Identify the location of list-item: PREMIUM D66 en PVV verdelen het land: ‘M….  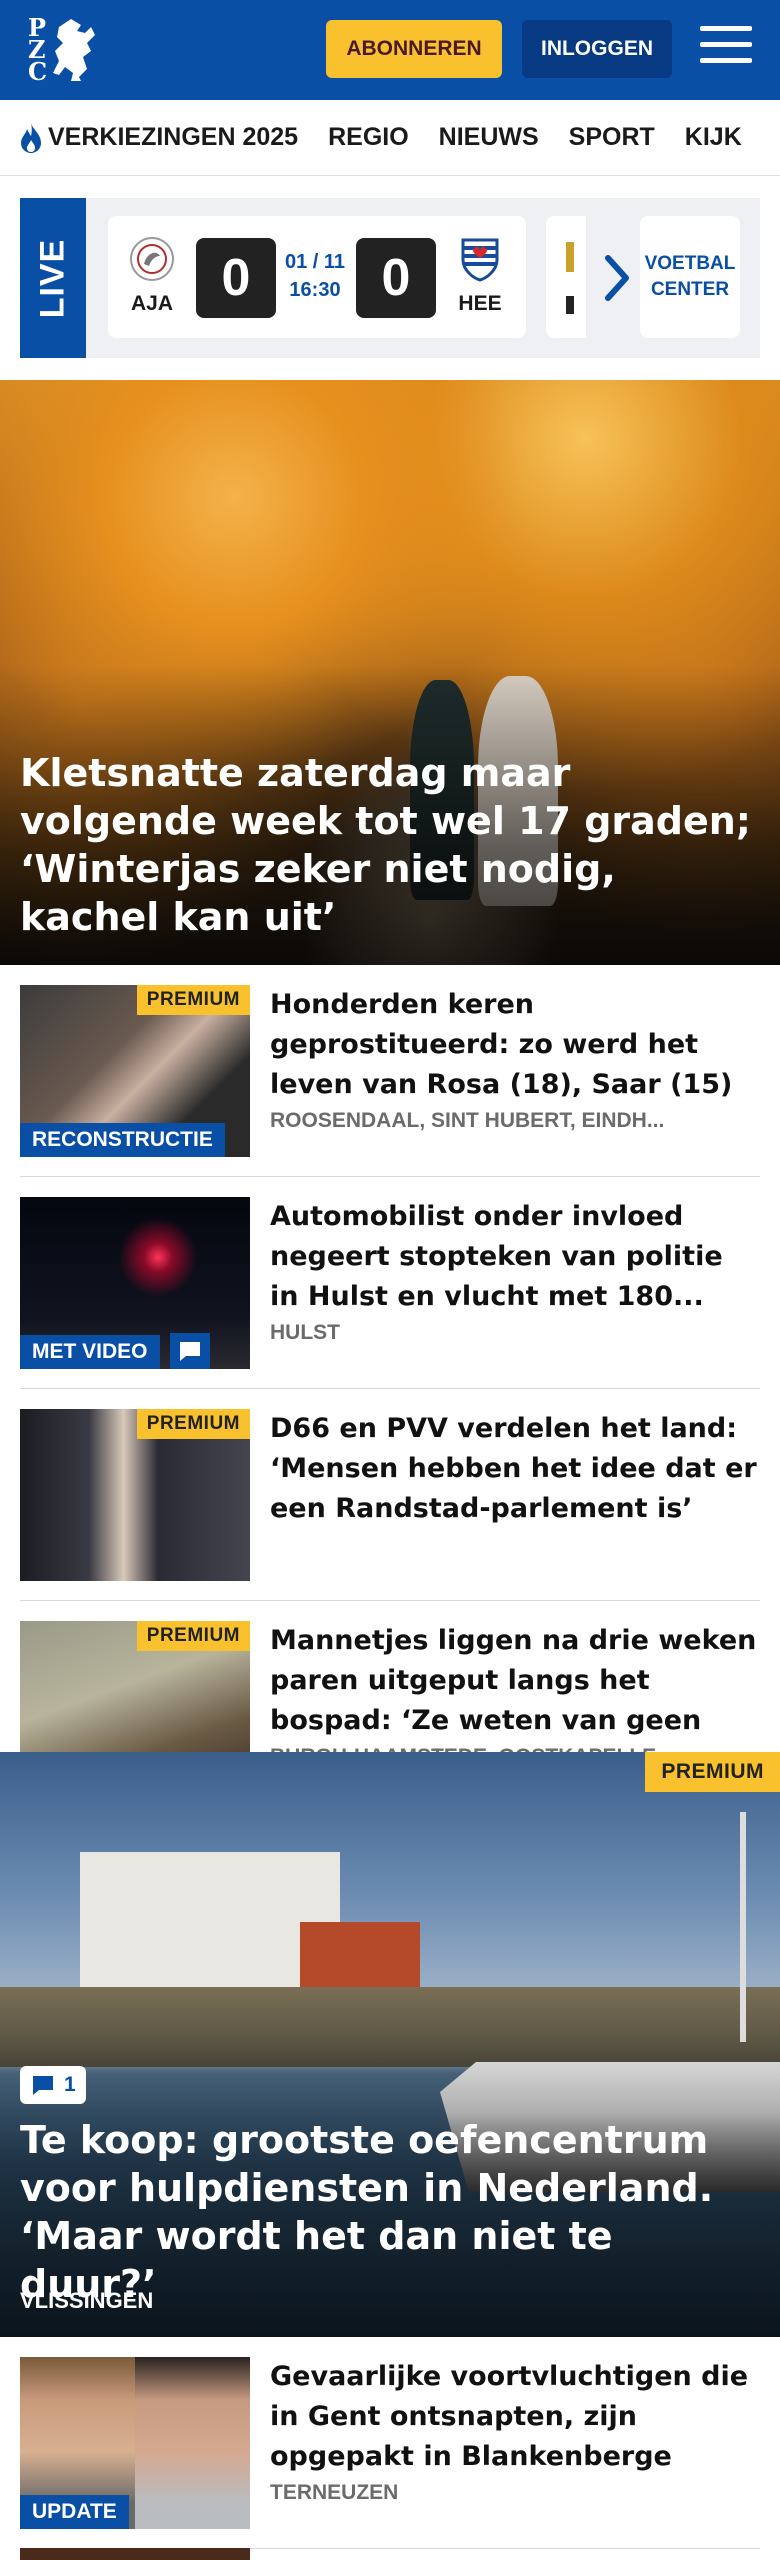
(390, 1505).